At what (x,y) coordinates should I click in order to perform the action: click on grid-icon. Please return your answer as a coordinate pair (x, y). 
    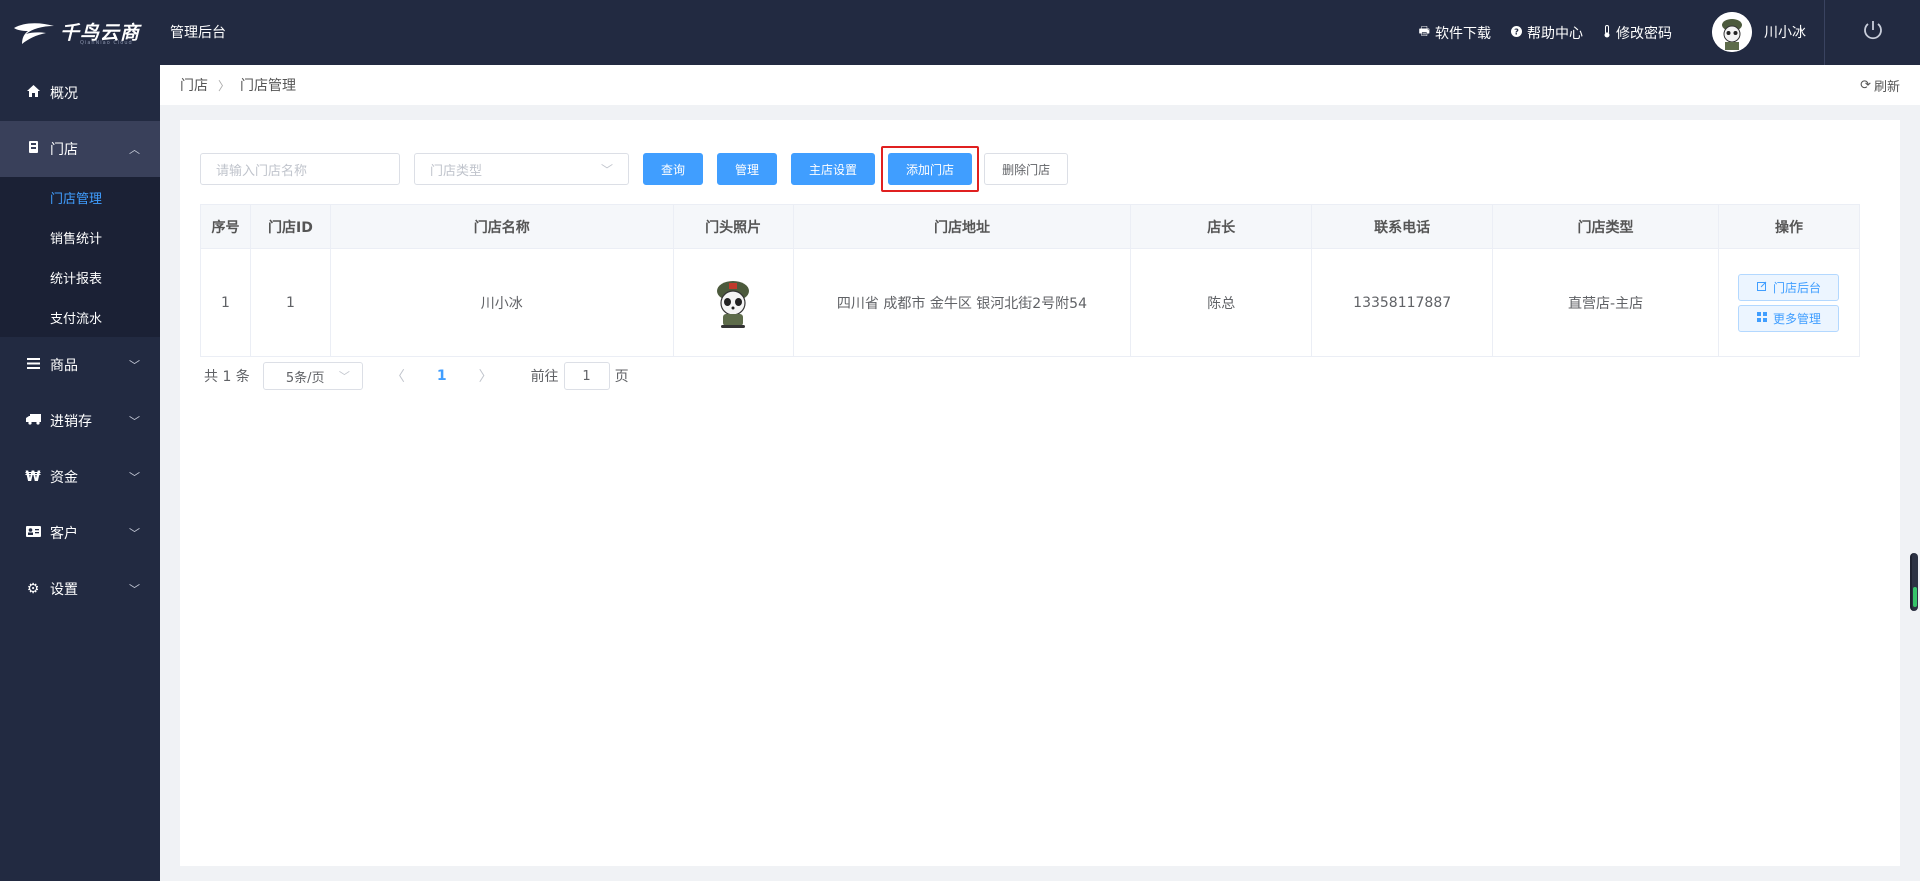
    Looking at the image, I should click on (1761, 318).